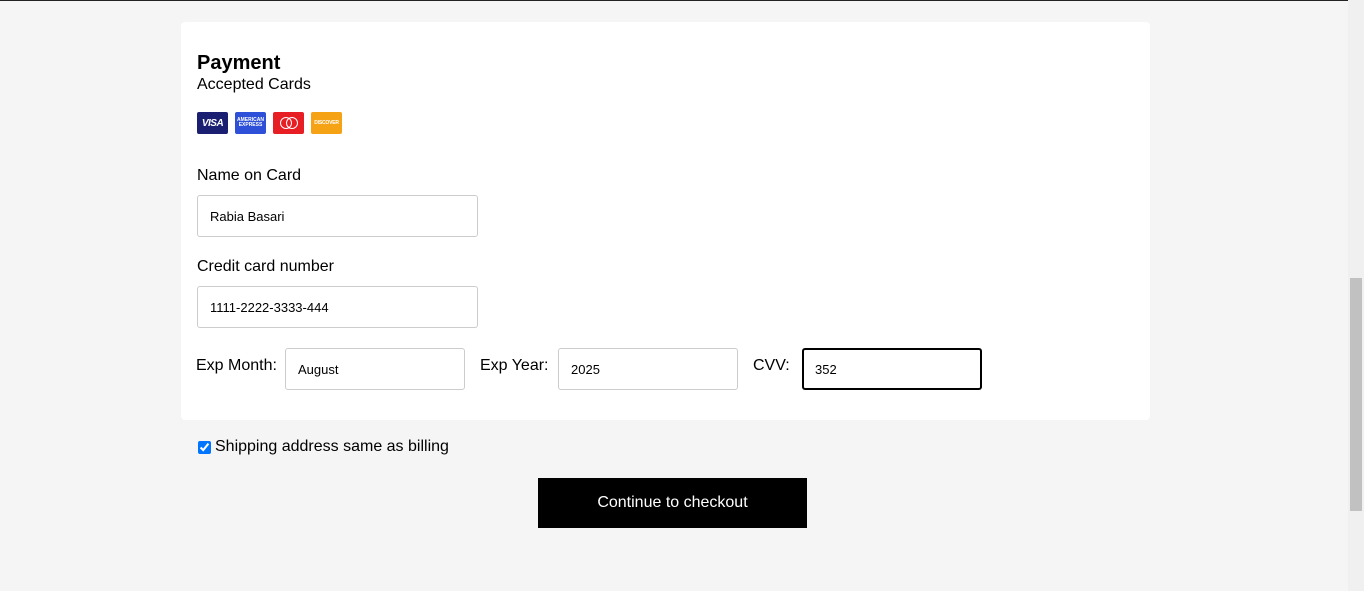 This screenshot has height=591, width=1364. I want to click on top-border, so click(682, 0).